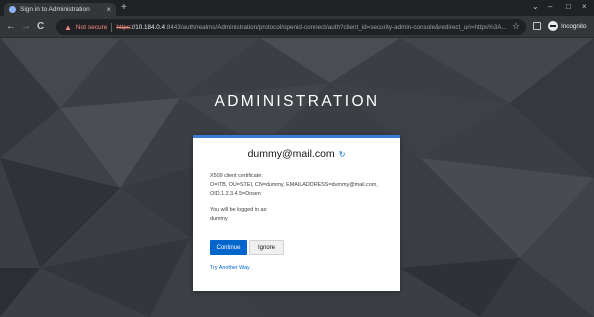 The image size is (594, 317). Describe the element at coordinates (40, 26) in the screenshot. I see `reload-button: C` at that location.